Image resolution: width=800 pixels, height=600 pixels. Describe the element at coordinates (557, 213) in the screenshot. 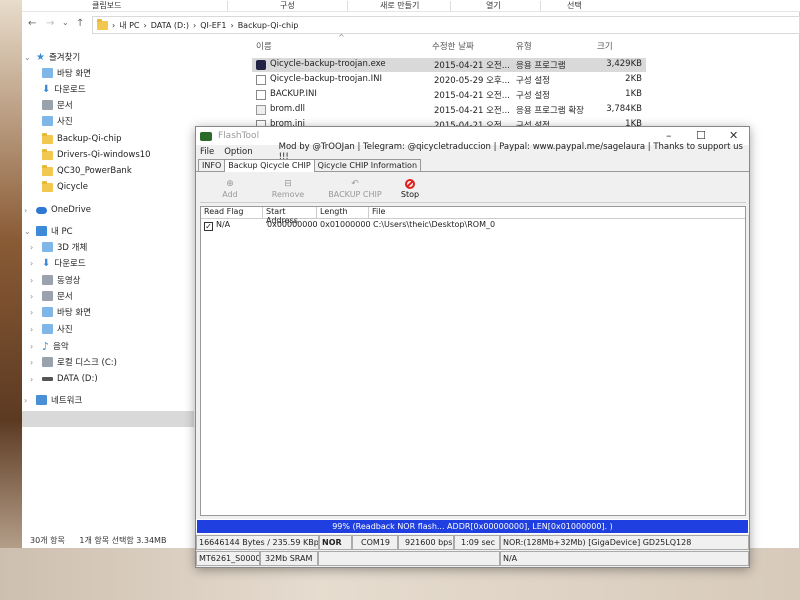

I see `list-header-file: File` at that location.